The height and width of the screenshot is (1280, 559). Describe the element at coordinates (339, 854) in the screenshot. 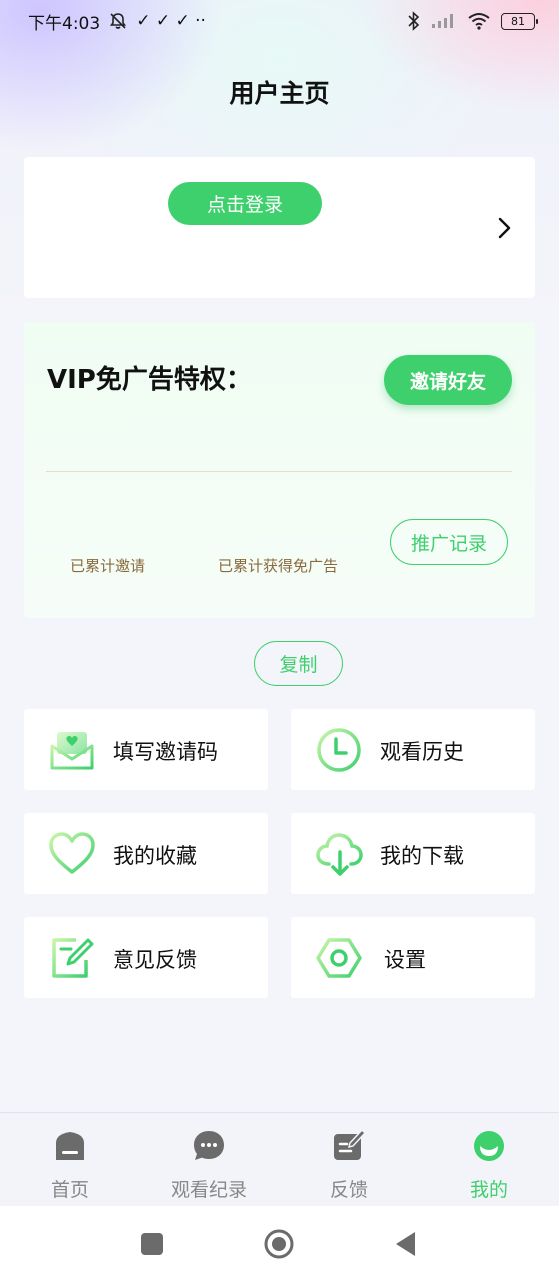

I see `cloud-download-icon` at that location.